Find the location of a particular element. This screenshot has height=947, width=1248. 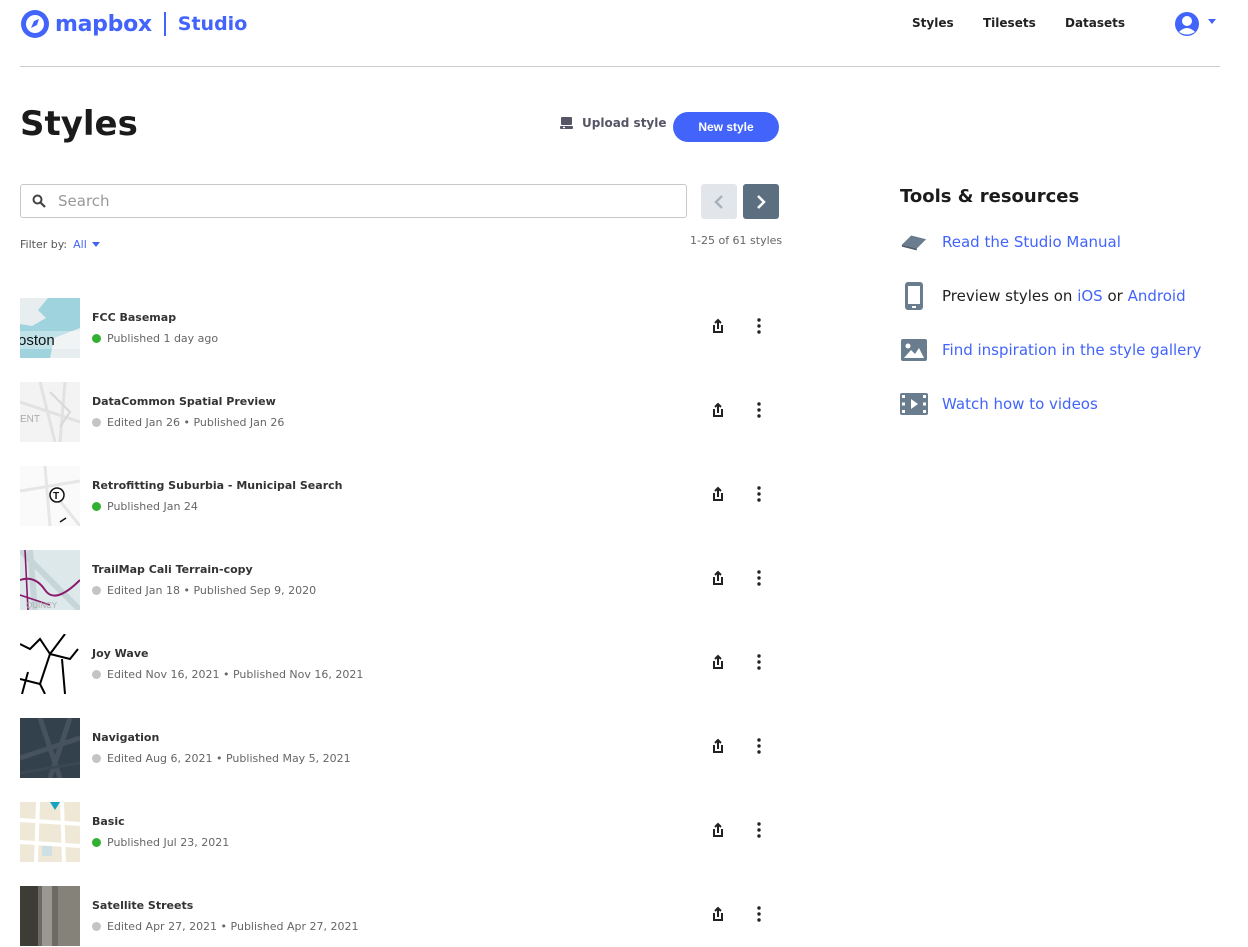

style-title: DataCommon Spatial Preview is located at coordinates (184, 401).